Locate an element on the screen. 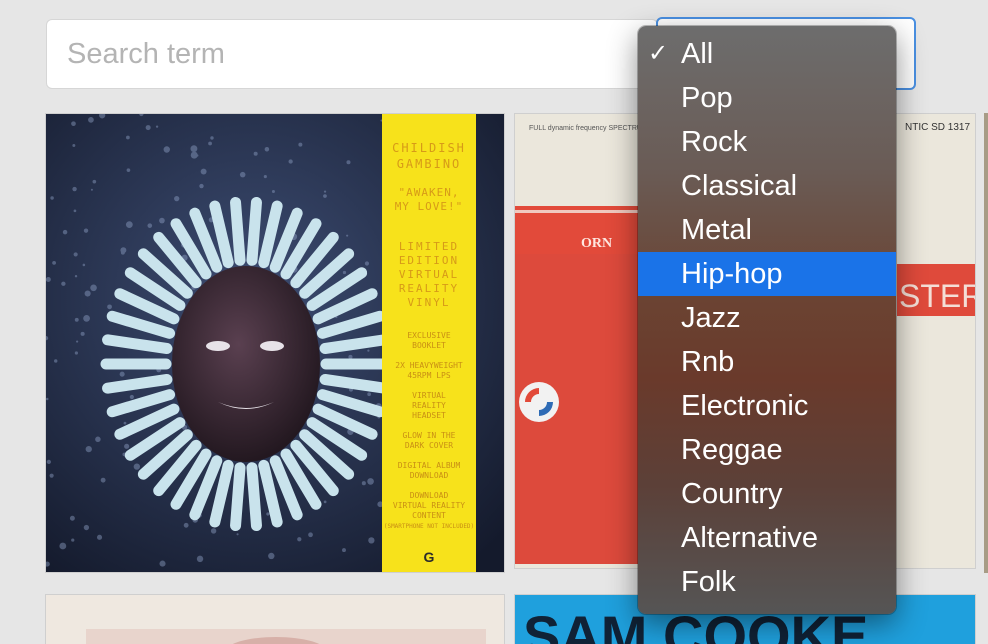  svg-text: ORN is located at coordinates (596, 243).